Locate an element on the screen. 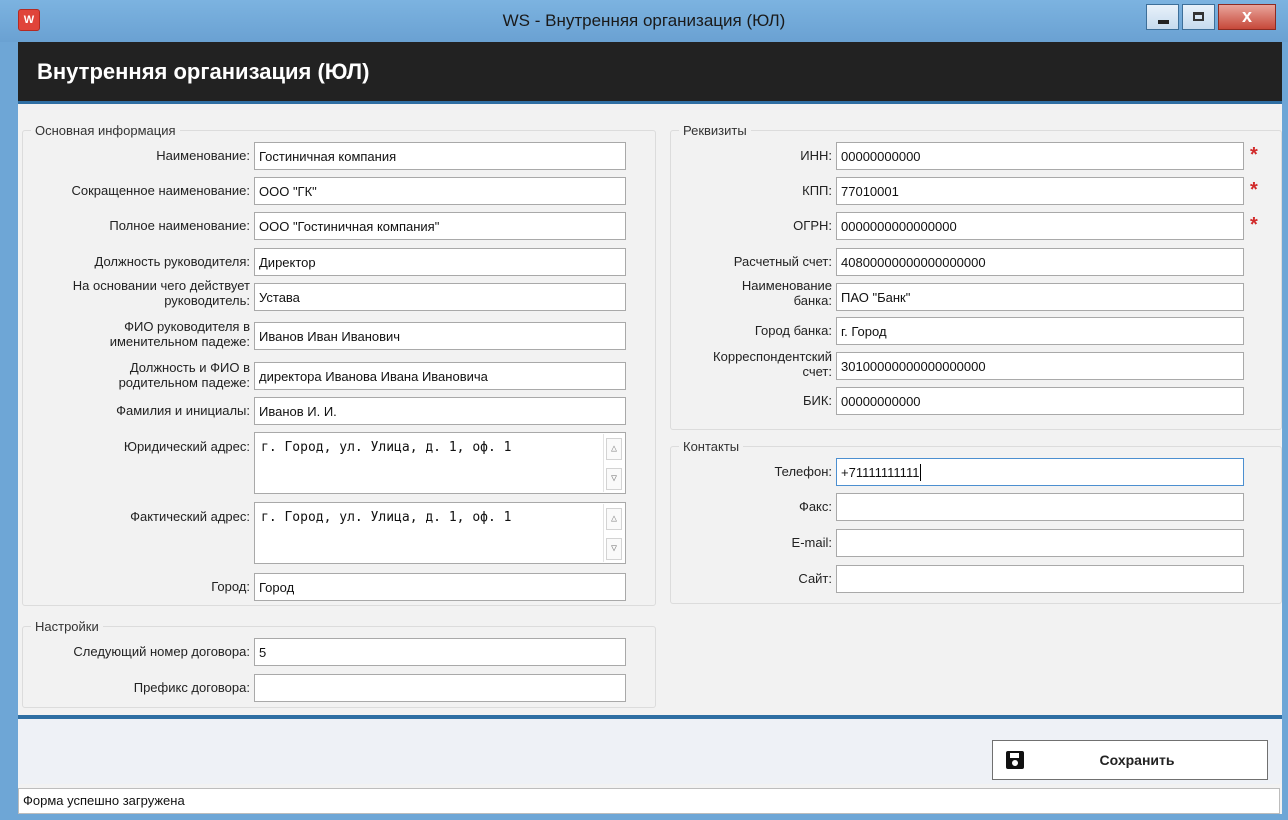  email-label: E-mail: is located at coordinates (811, 542).